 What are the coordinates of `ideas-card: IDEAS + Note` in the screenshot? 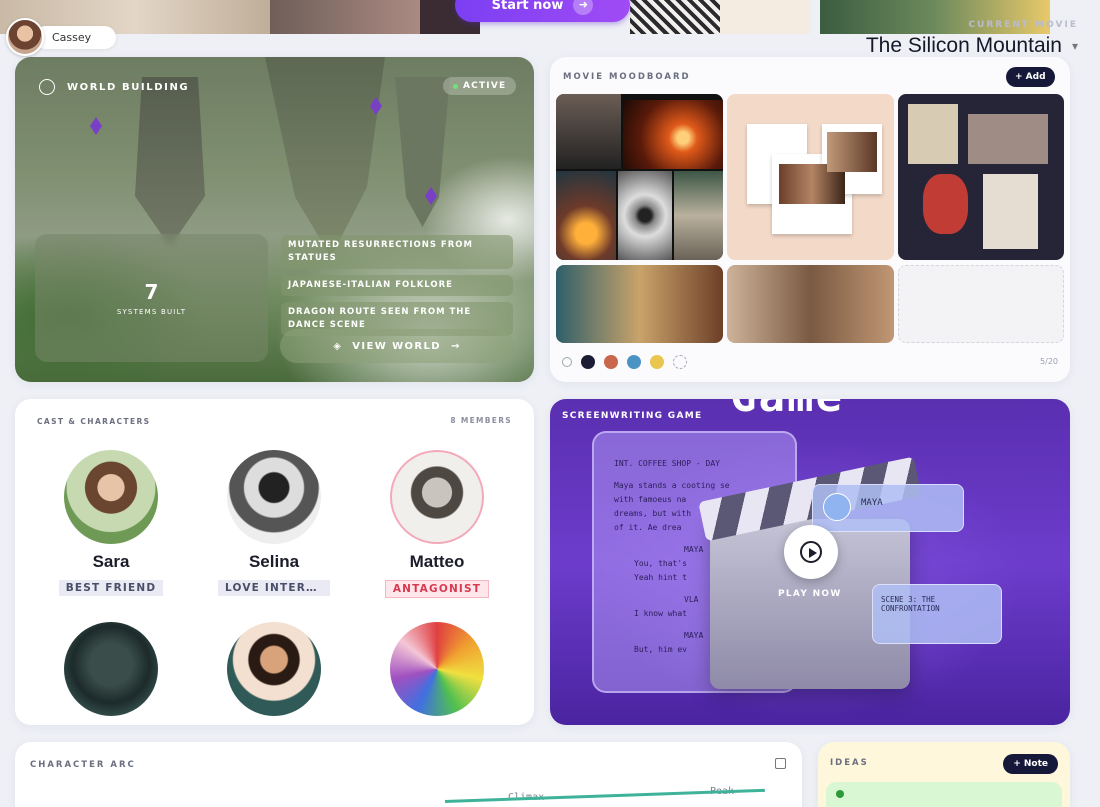 It's located at (944, 774).